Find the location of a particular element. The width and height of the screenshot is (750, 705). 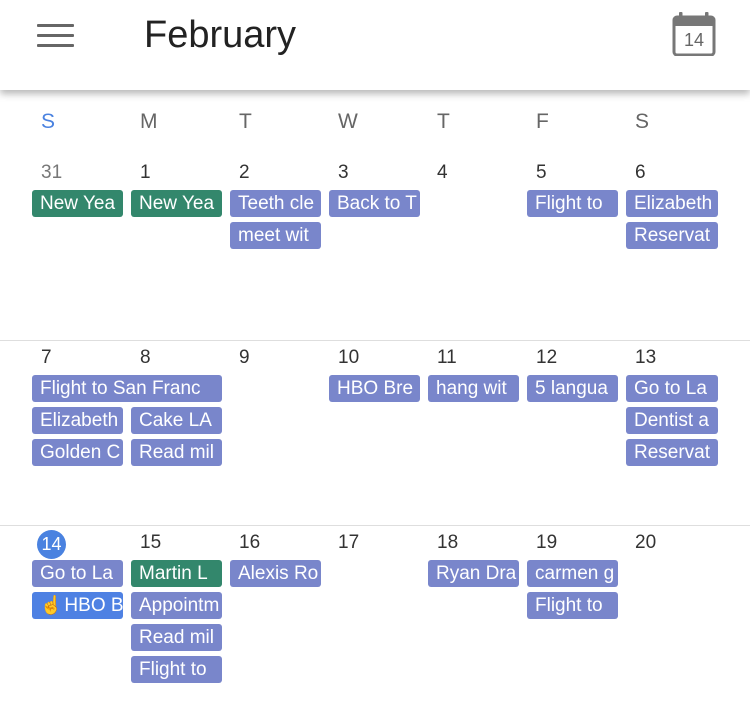

event-chip: hang wit is located at coordinates (473, 388).